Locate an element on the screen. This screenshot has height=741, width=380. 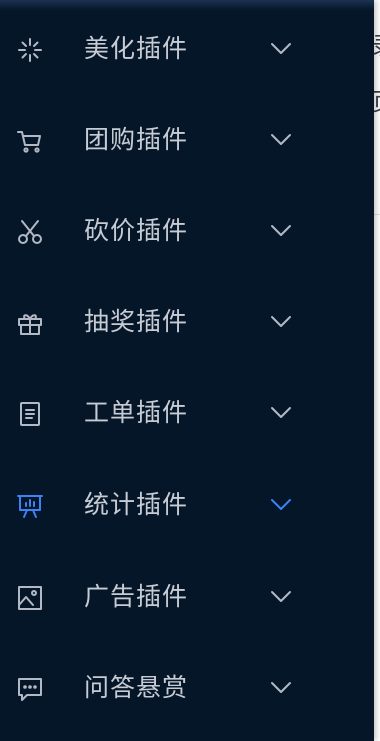
menu-item-qa-reward: 问答悬赏 is located at coordinates (187, 687).